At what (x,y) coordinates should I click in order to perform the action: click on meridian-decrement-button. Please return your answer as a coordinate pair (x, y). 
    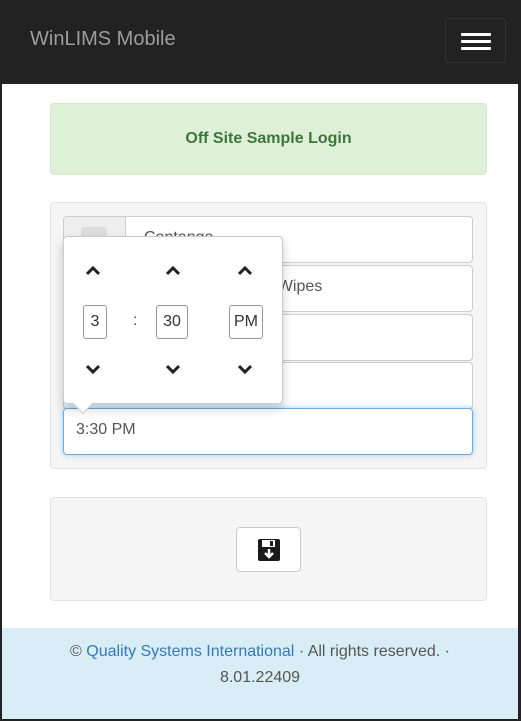
    Looking at the image, I should click on (245, 369).